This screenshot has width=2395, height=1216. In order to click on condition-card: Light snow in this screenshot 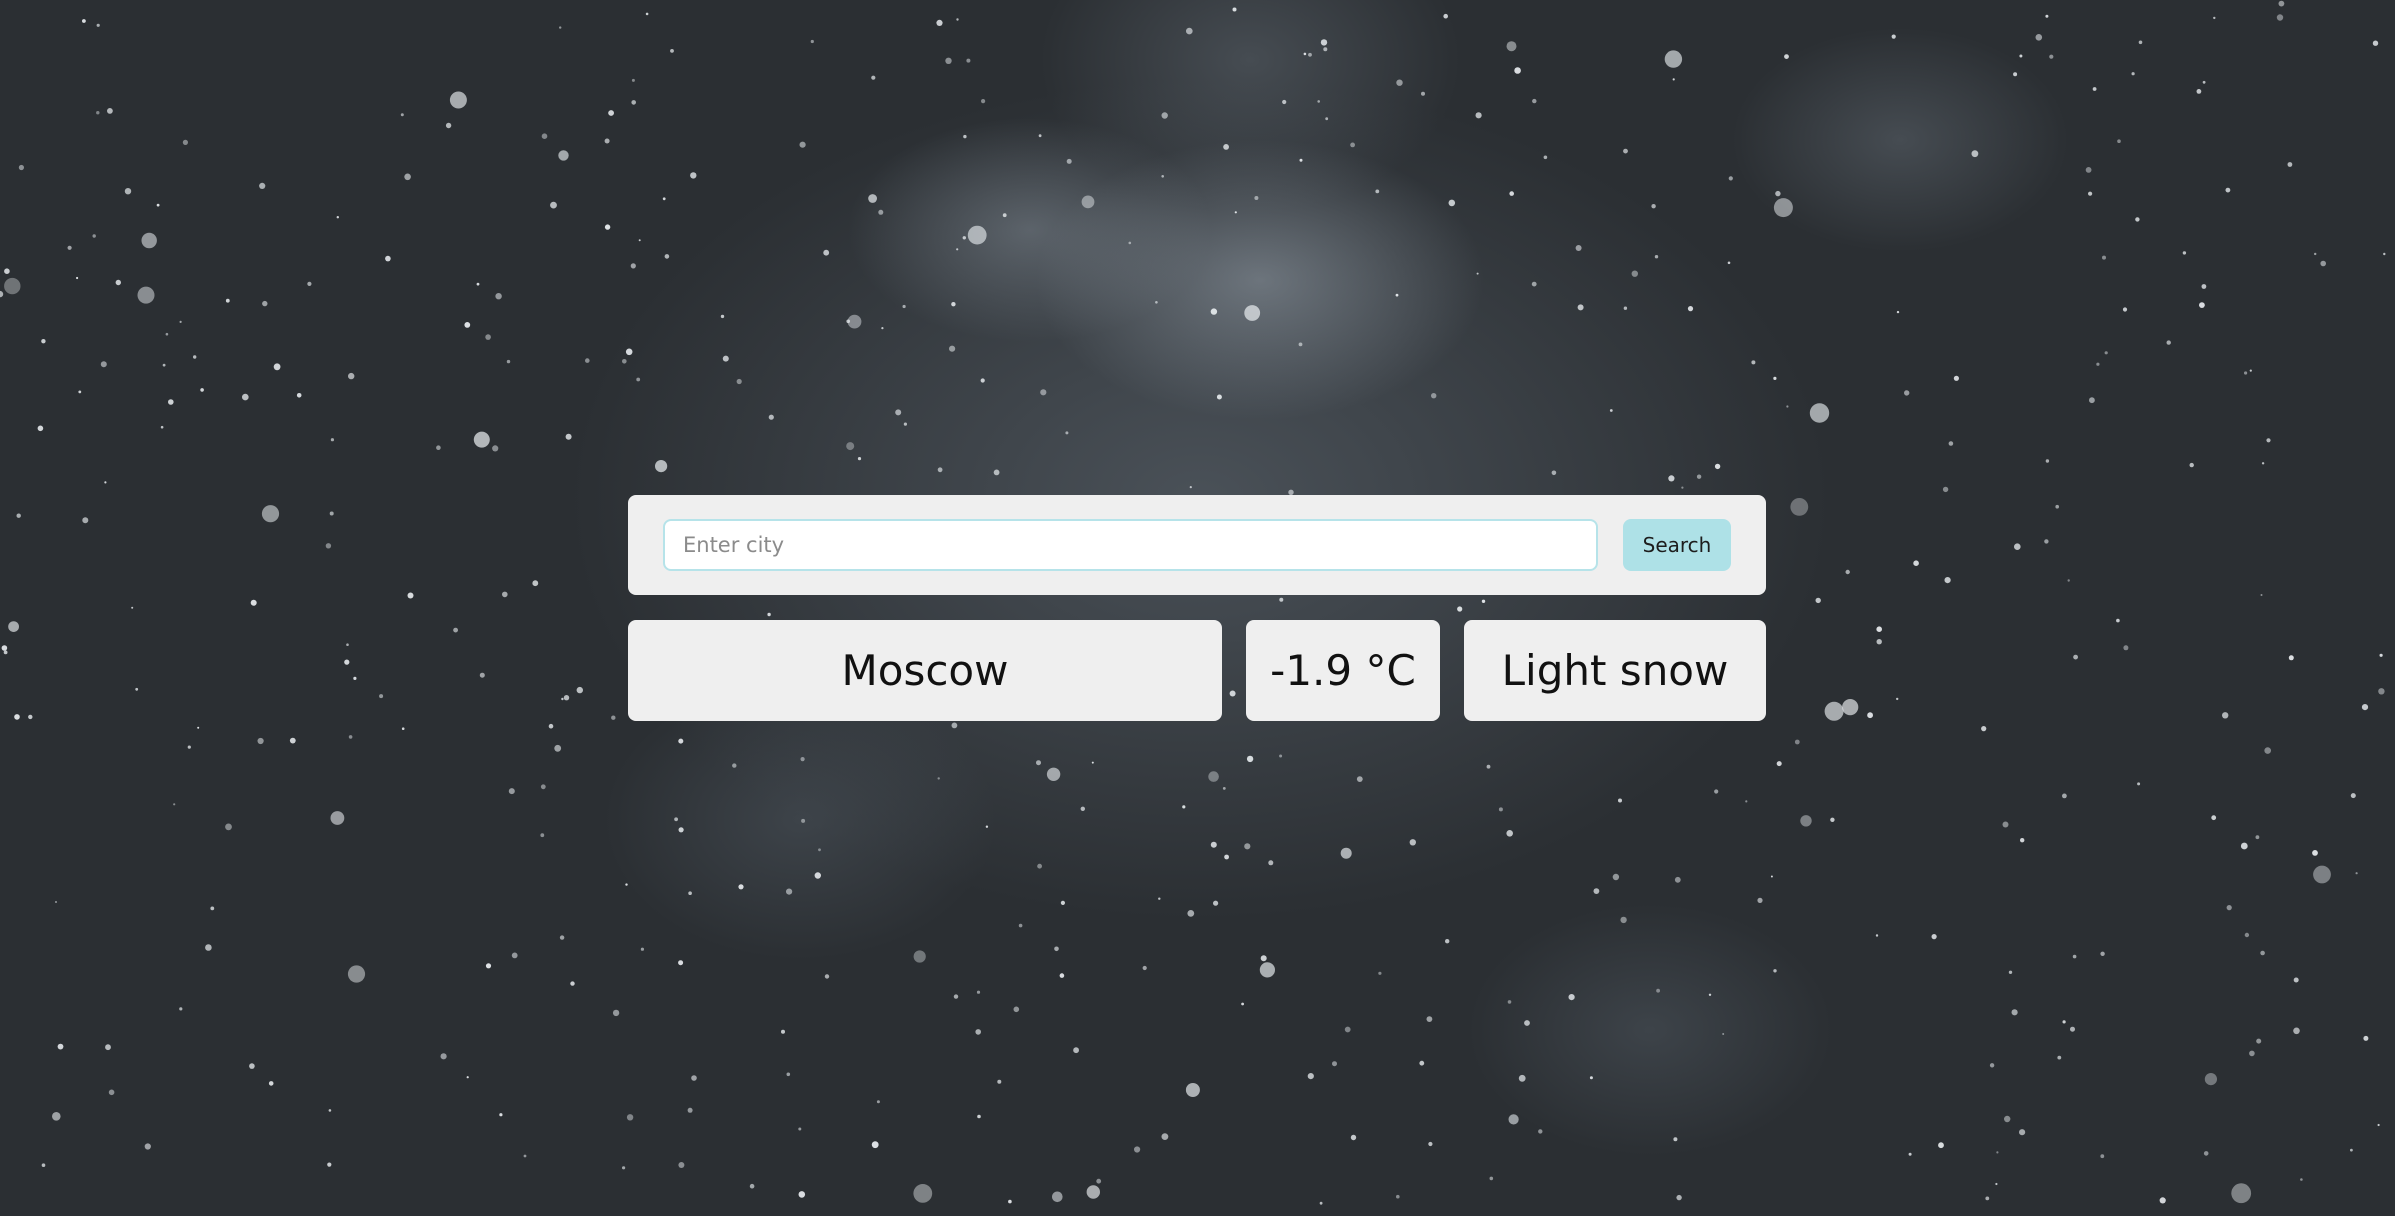, I will do `click(1615, 670)`.